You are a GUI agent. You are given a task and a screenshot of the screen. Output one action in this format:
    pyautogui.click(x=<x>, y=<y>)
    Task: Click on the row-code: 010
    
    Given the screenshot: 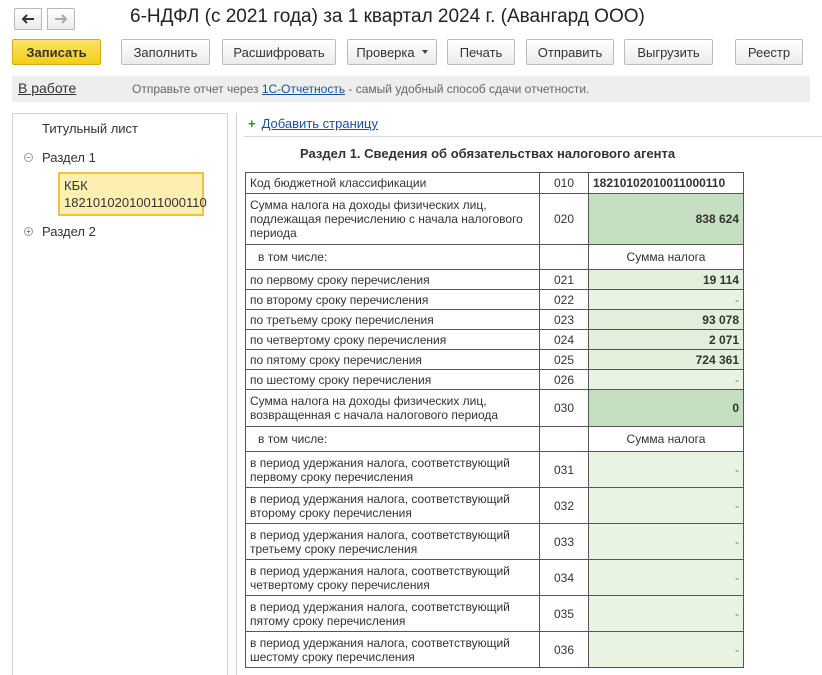 What is the action you would take?
    pyautogui.click(x=564, y=183)
    